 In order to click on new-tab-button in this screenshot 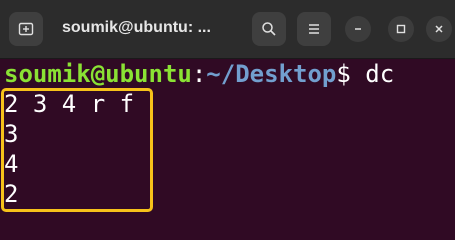, I will do `click(26, 29)`.